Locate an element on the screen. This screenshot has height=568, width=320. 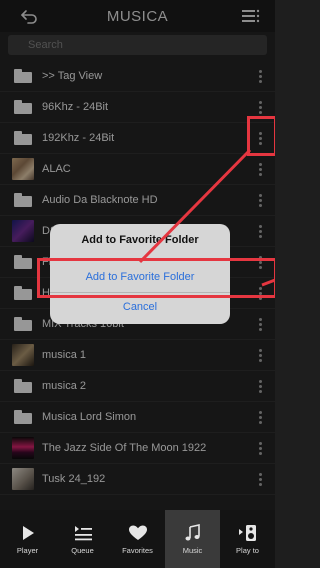
cancel-button: Cancel is located at coordinates (140, 307).